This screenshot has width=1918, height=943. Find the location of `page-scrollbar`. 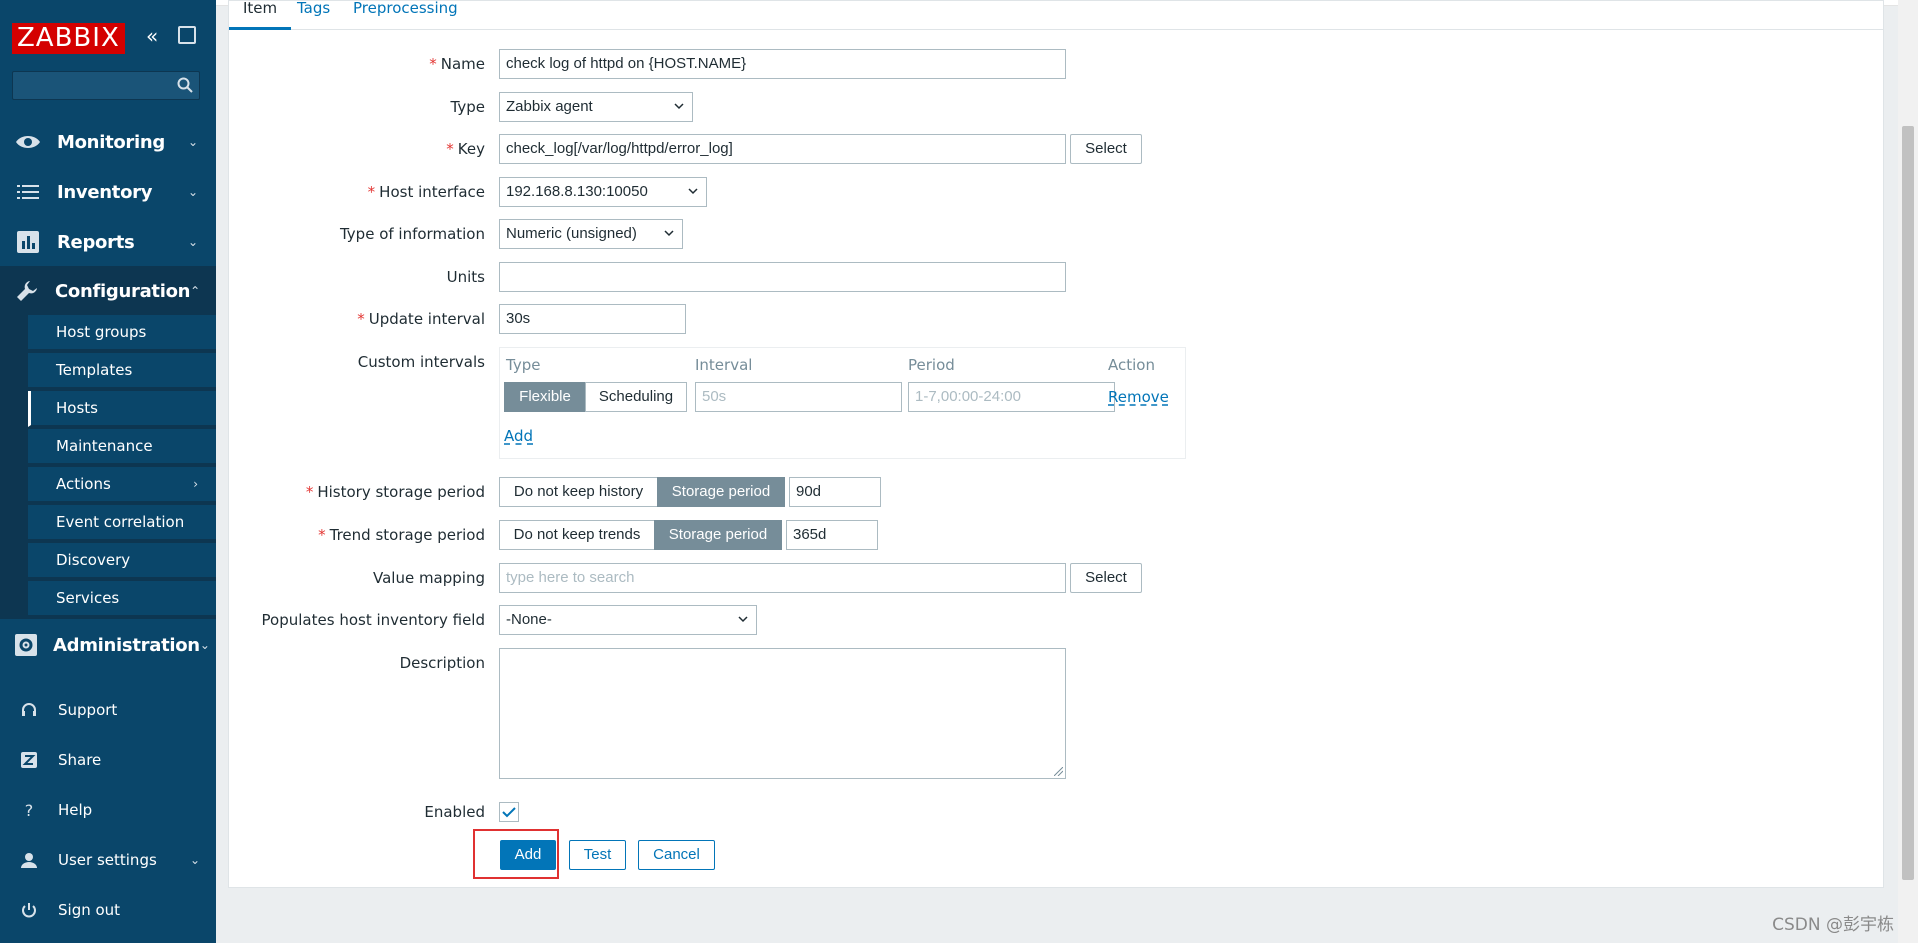

page-scrollbar is located at coordinates (1908, 471).